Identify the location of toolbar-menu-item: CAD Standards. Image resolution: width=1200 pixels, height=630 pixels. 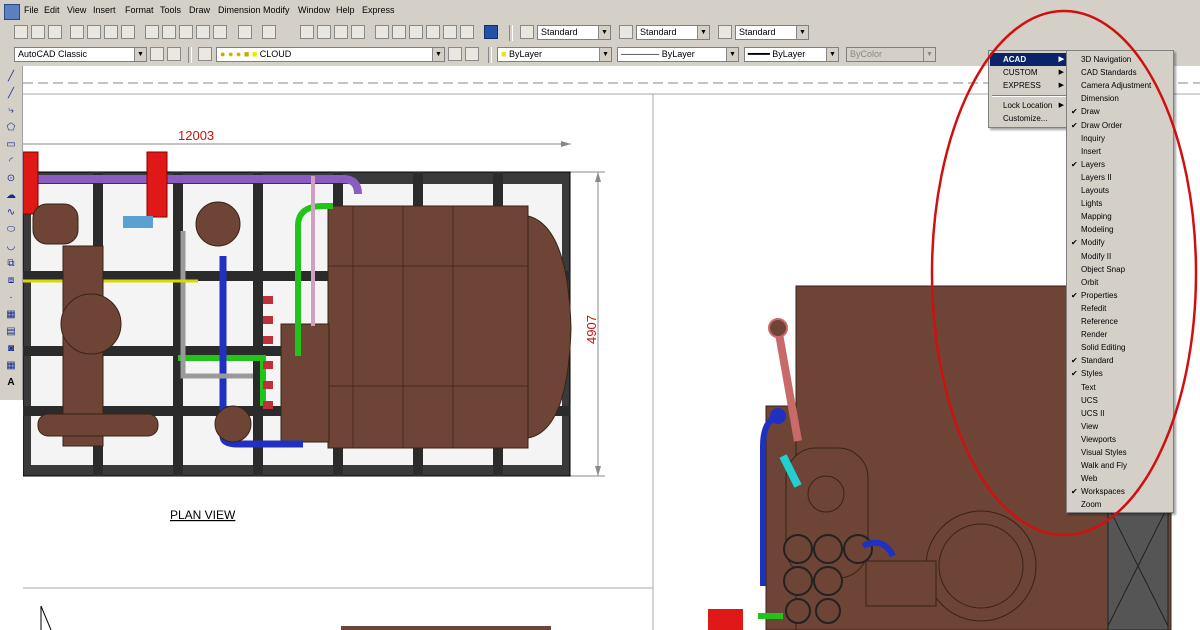
(1120, 72).